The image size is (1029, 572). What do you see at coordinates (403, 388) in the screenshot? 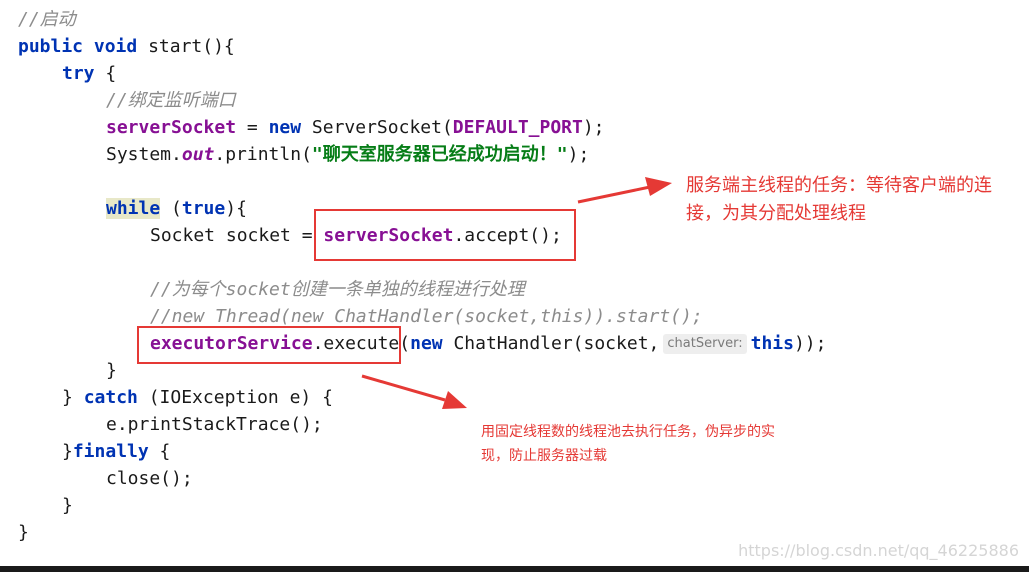
I see `arrow-line-thread-pool` at bounding box center [403, 388].